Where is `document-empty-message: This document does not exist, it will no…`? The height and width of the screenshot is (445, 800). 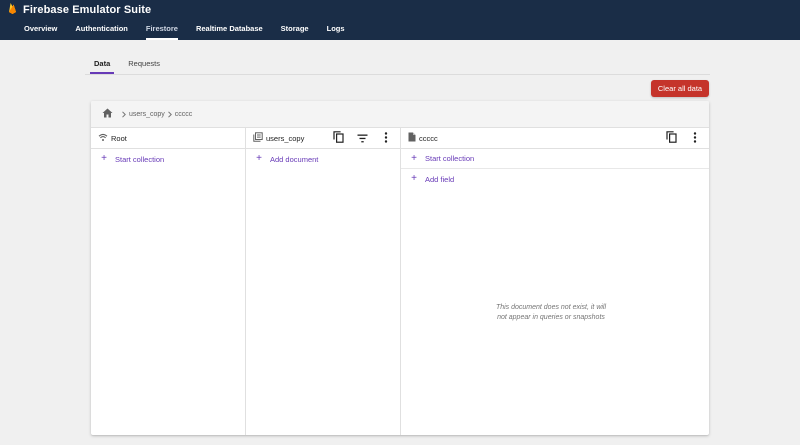 document-empty-message: This document does not exist, it will no… is located at coordinates (551, 313).